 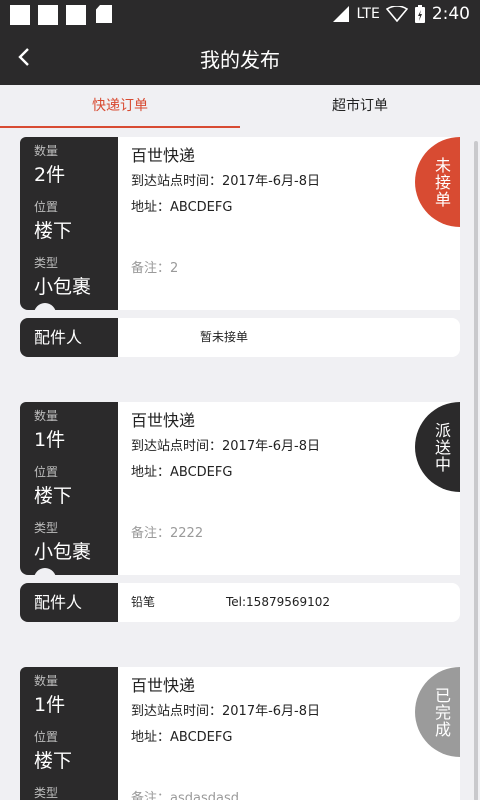 I want to click on signal-icon, so click(x=340, y=14).